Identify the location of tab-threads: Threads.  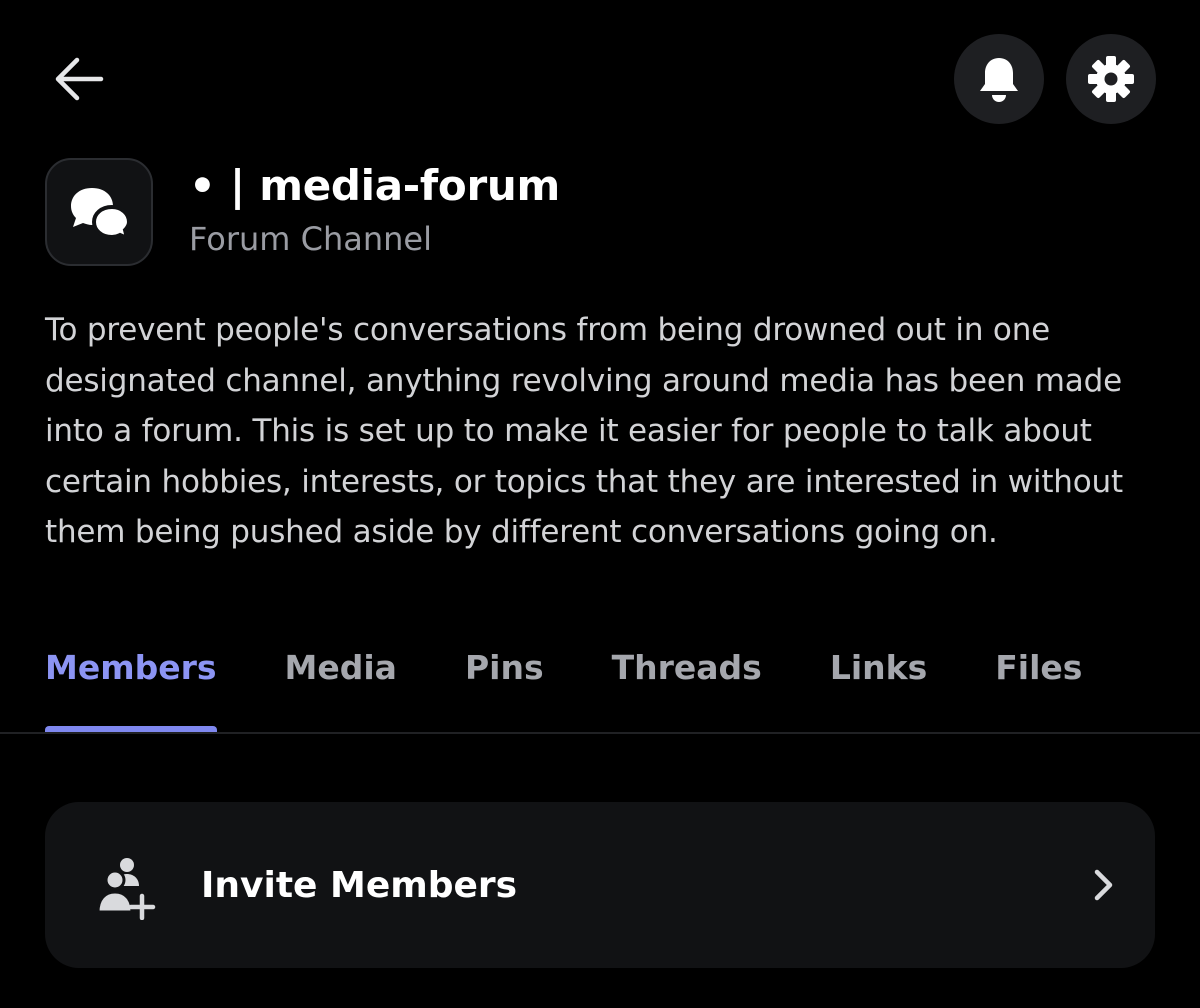
(687, 668).